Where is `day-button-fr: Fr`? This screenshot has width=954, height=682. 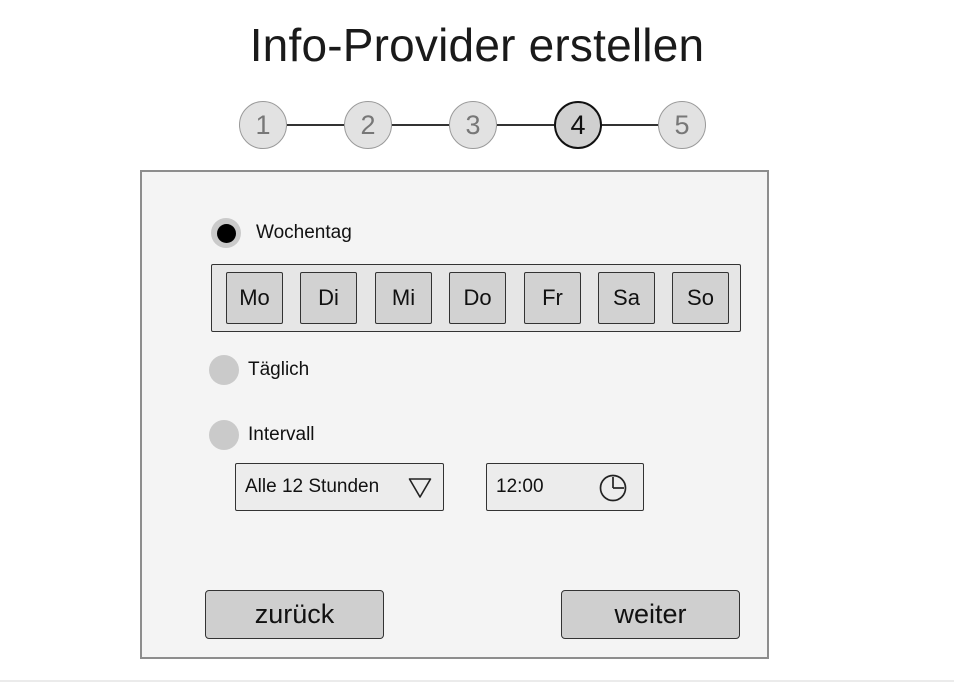
day-button-fr: Fr is located at coordinates (552, 298).